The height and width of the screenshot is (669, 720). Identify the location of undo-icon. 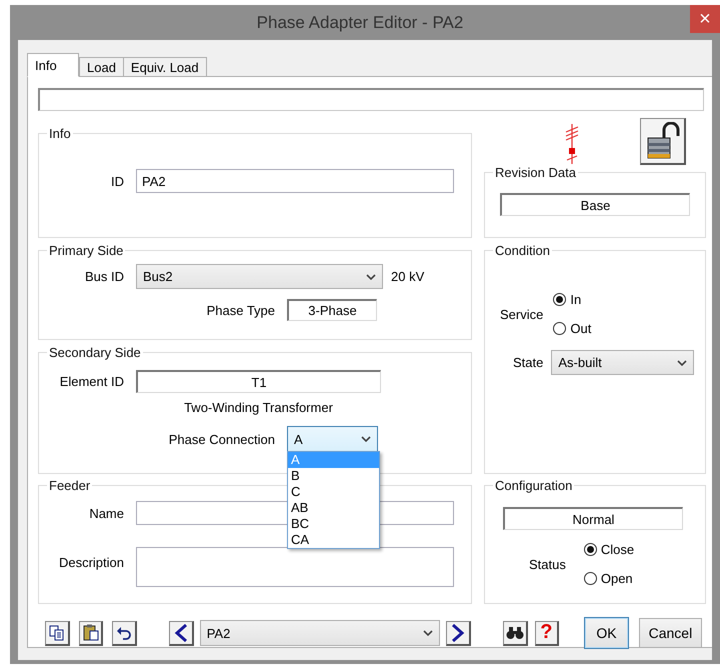
(124, 633).